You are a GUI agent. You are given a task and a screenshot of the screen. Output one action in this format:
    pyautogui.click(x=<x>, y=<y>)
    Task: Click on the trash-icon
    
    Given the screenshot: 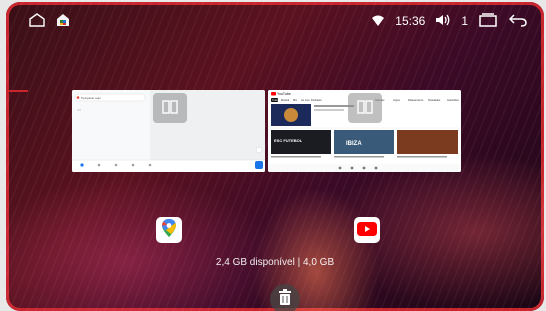 What is the action you would take?
    pyautogui.click(x=285, y=299)
    